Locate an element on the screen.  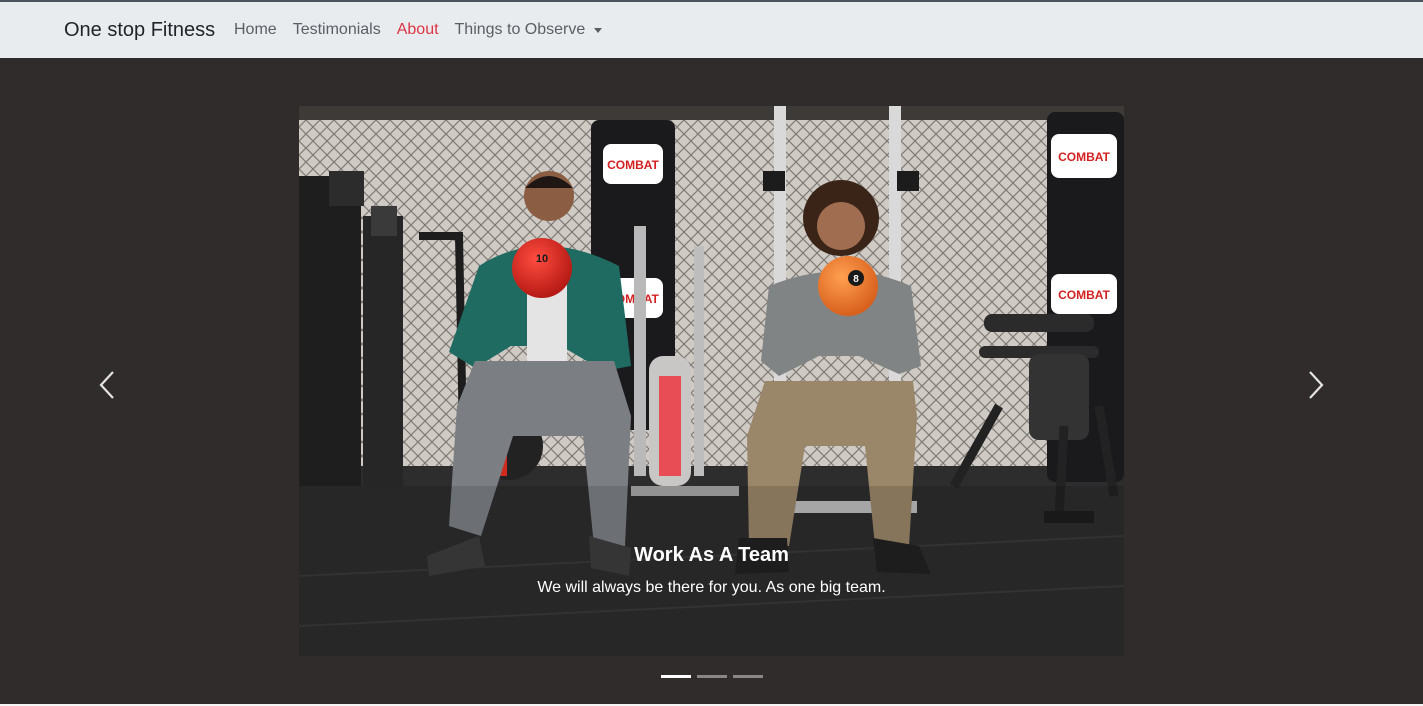
carousel-indicators is located at coordinates (715, 676).